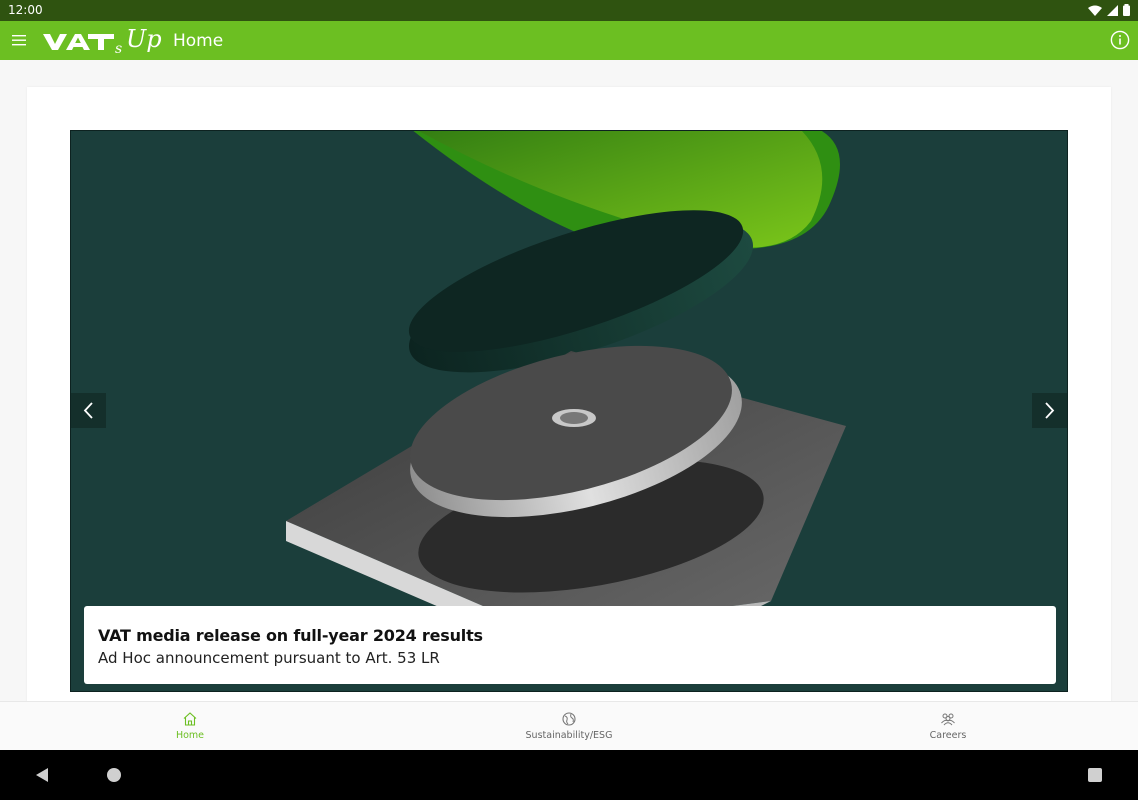 This screenshot has width=1138, height=800. Describe the element at coordinates (198, 41) in the screenshot. I see `page-title: Home` at that location.